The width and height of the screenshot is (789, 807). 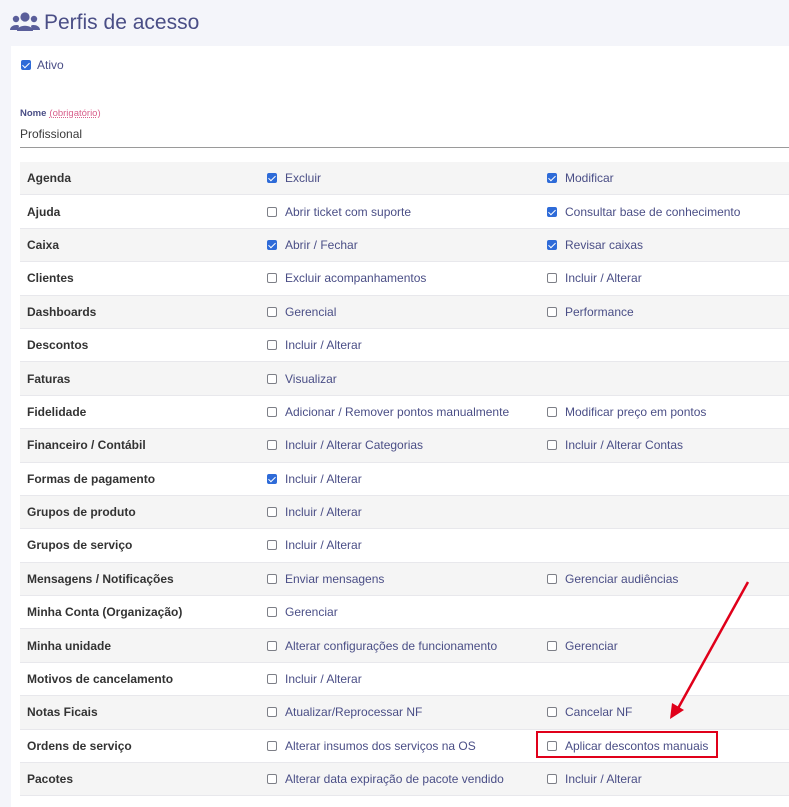 What do you see at coordinates (404, 179) in the screenshot?
I see `table-row: Agenda Excluir Modificar` at bounding box center [404, 179].